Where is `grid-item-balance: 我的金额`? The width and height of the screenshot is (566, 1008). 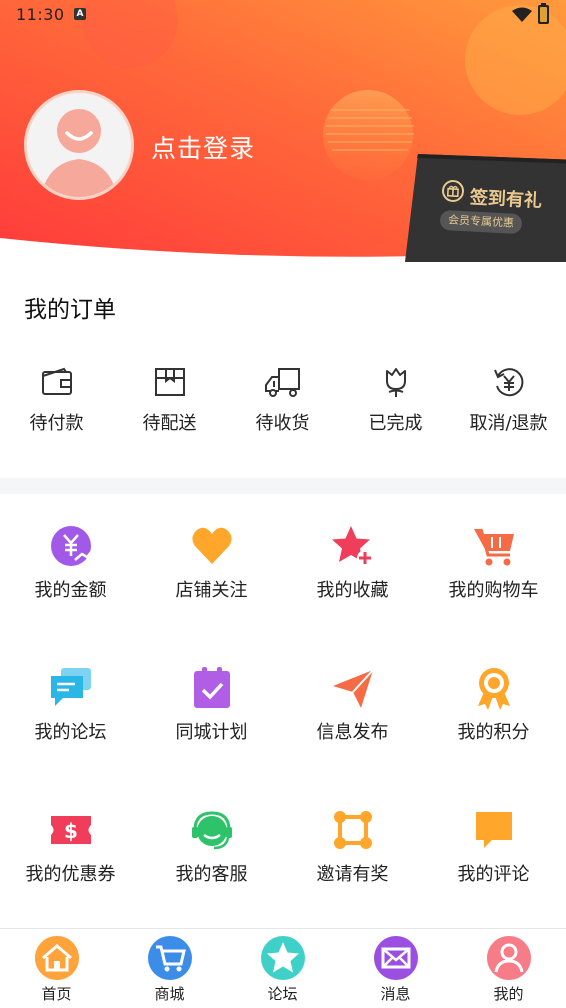 grid-item-balance: 我的金额 is located at coordinates (70, 563).